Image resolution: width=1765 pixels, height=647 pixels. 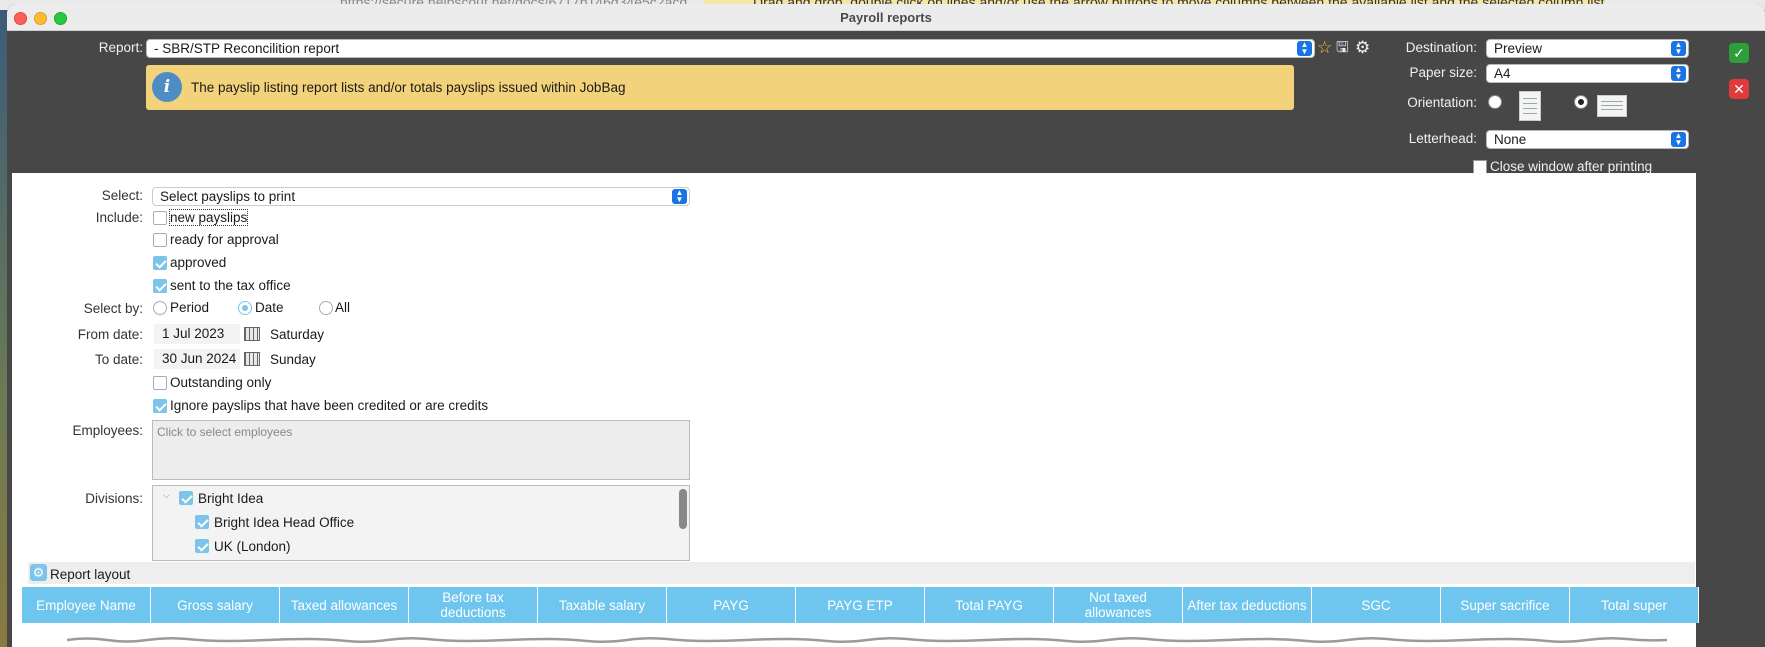 What do you see at coordinates (326, 308) in the screenshot?
I see `select-by-all-radio` at bounding box center [326, 308].